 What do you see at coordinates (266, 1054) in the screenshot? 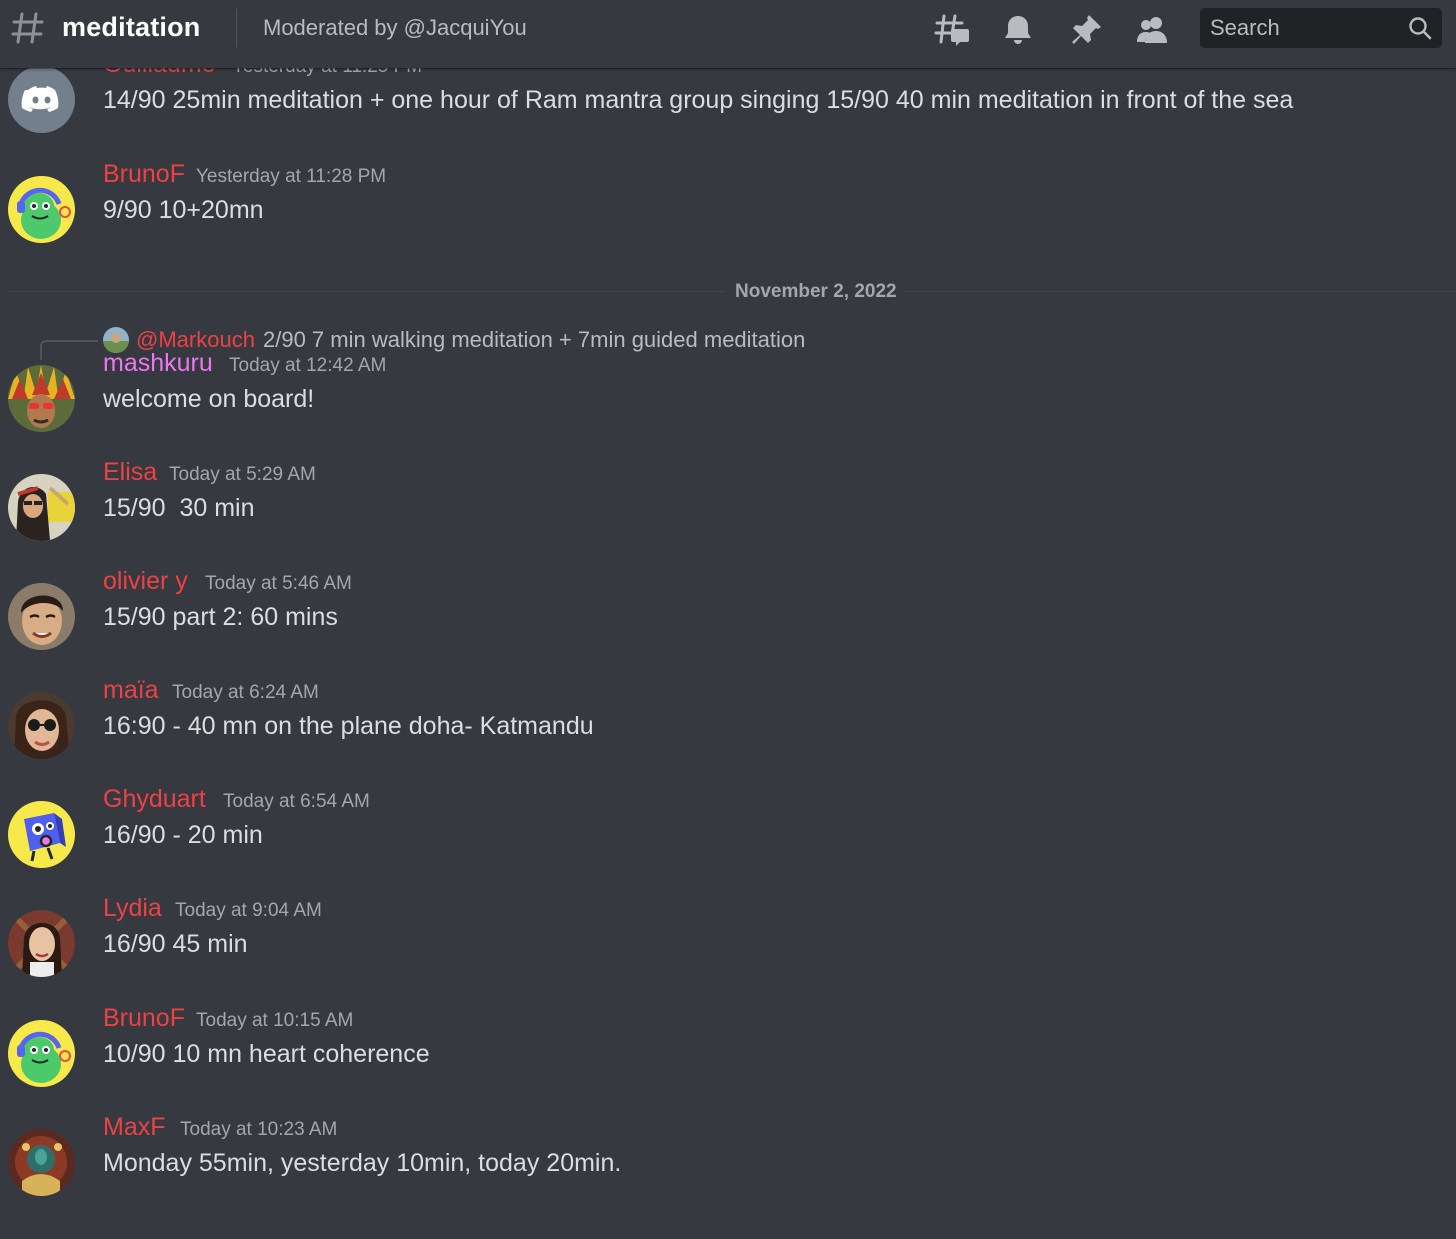
I see `message-content: 10/90 10 mn heart coherence` at bounding box center [266, 1054].